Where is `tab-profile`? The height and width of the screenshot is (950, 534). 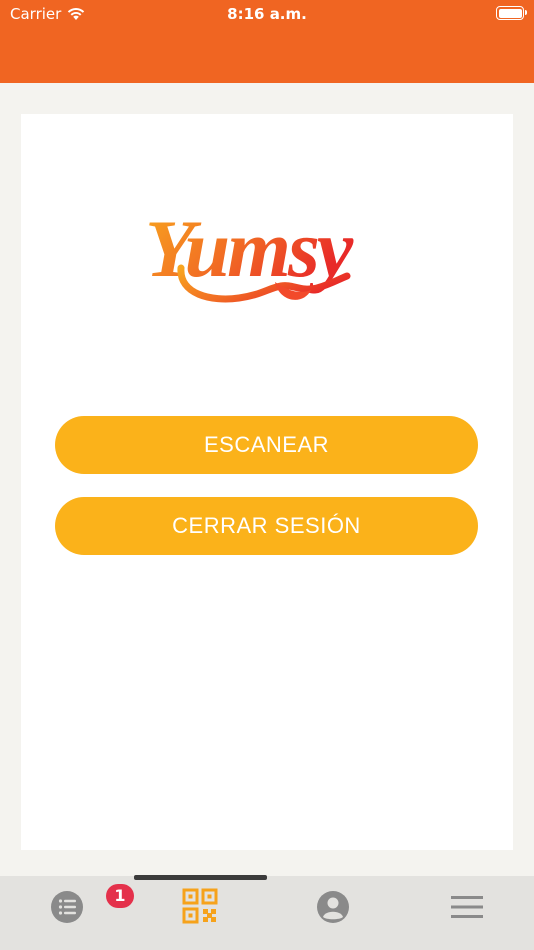
tab-profile is located at coordinates (333, 907).